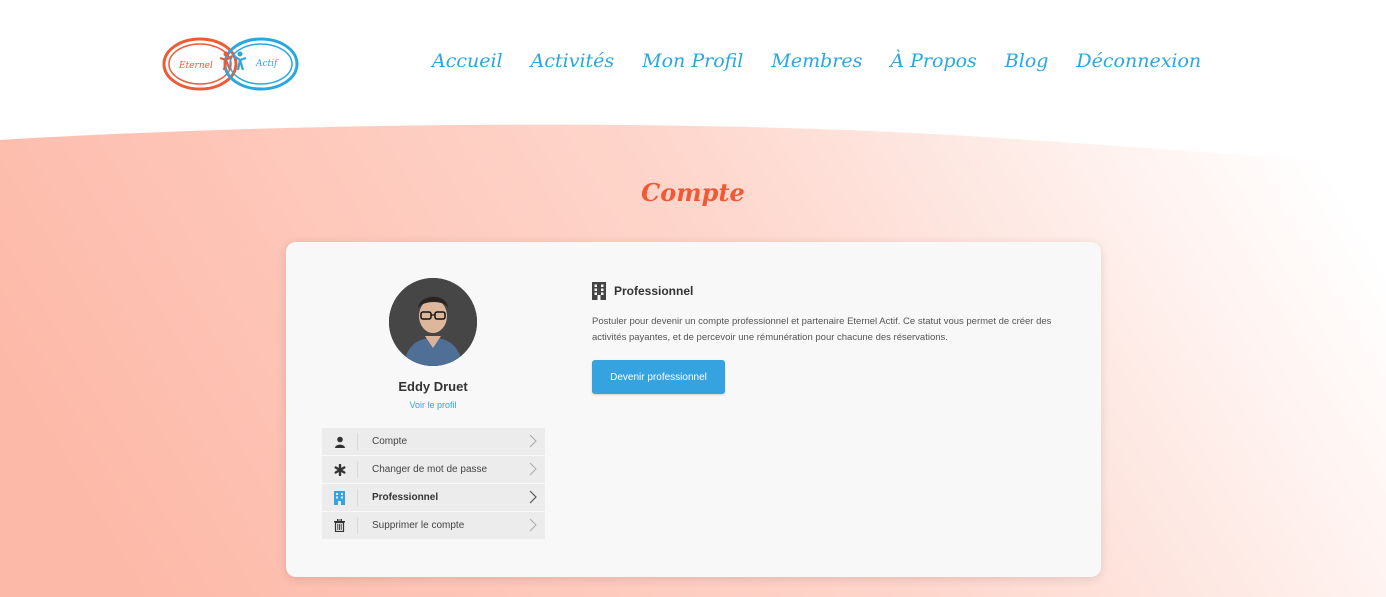 This screenshot has height=597, width=1386. Describe the element at coordinates (390, 441) in the screenshot. I see `menu-item-label: Compte` at that location.